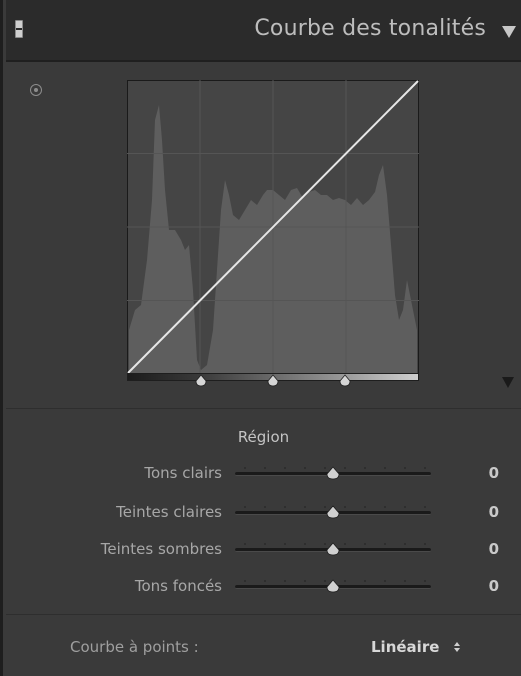 The width and height of the screenshot is (521, 676). What do you see at coordinates (263, 587) in the screenshot?
I see `slider-row-shadows: Tons foncés 0` at bounding box center [263, 587].